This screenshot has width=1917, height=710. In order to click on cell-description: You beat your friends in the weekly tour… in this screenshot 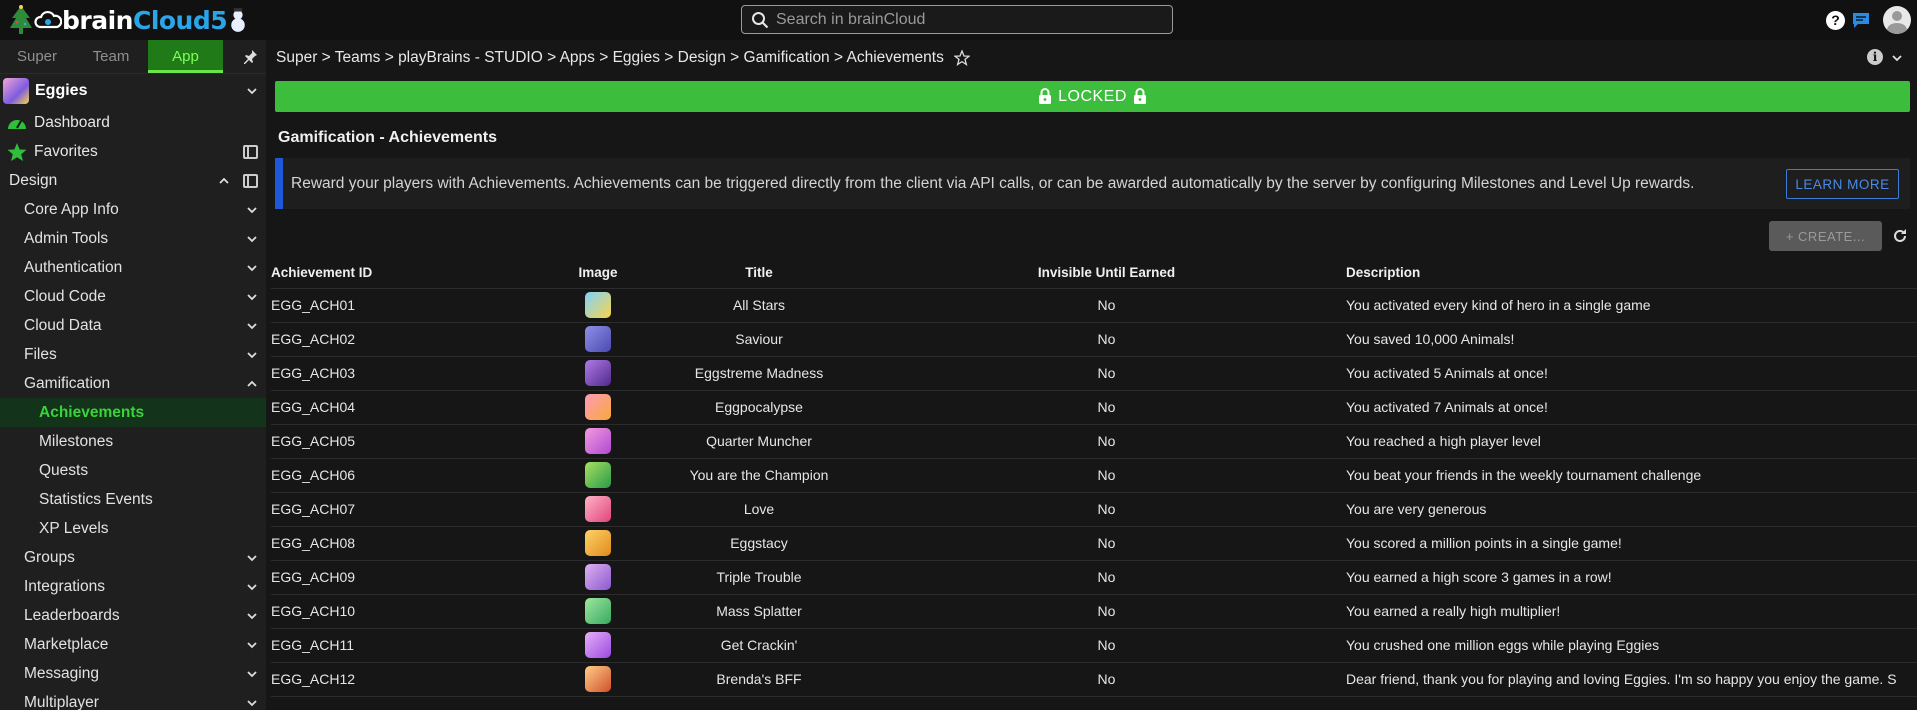, I will do `click(1620, 475)`.